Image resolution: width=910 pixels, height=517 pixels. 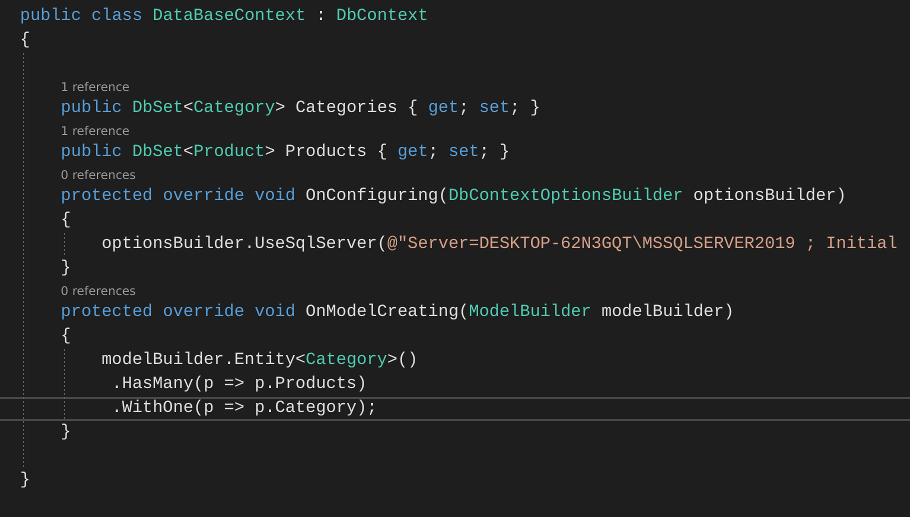 I want to click on code-line: modelBuilder.Entity<Category>(), so click(x=260, y=361).